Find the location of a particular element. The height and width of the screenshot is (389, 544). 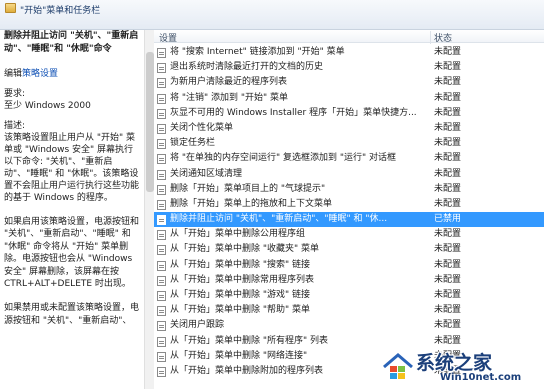

setting-name: 将 "注销" 添加到 "开始" 菜单 is located at coordinates (229, 97).